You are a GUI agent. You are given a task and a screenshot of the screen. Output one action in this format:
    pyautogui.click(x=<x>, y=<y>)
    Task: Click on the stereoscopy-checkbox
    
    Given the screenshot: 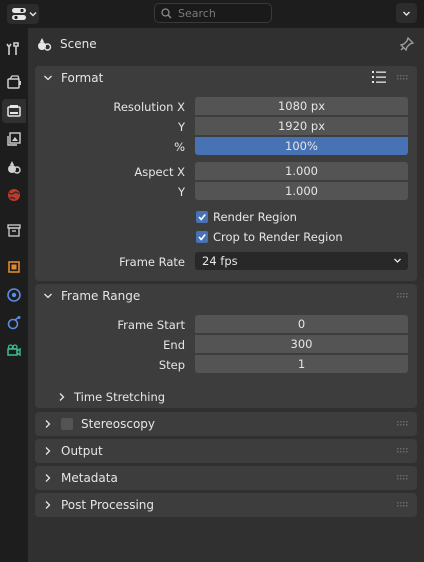 What is the action you would take?
    pyautogui.click(x=67, y=424)
    